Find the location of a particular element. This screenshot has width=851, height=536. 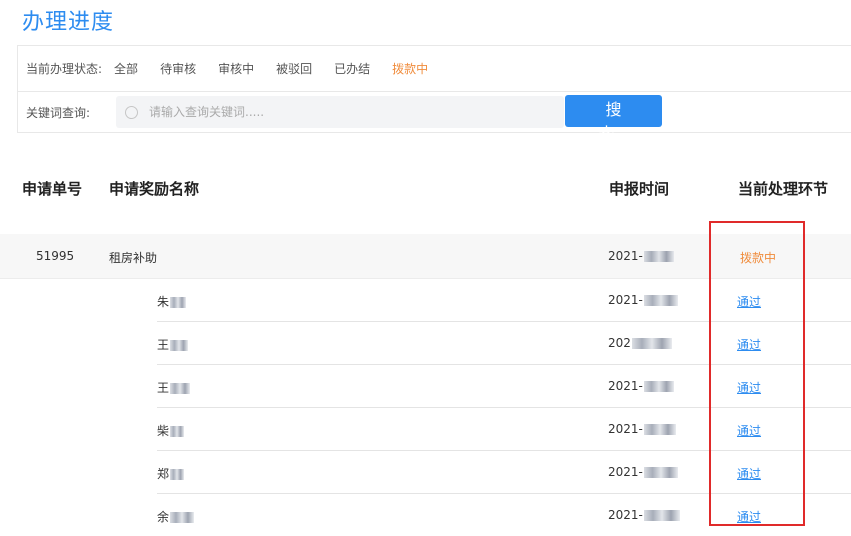

keyword-search-label: 关键词查询: is located at coordinates (58, 112).